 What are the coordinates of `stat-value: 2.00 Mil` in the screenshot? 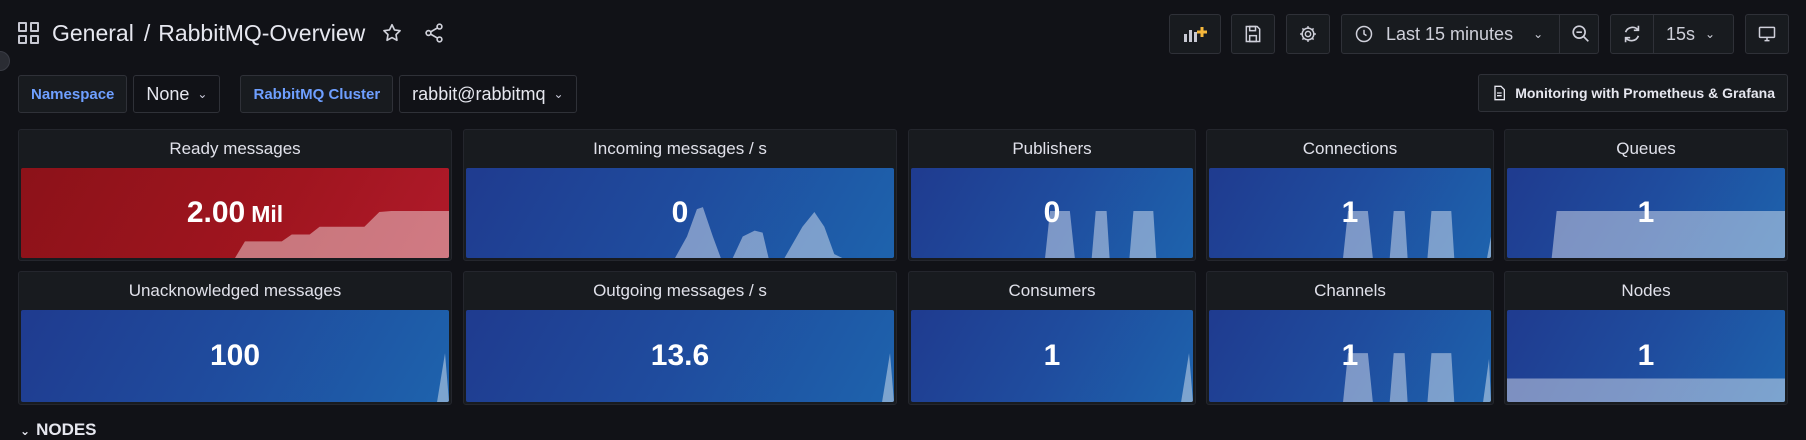 It's located at (235, 212).